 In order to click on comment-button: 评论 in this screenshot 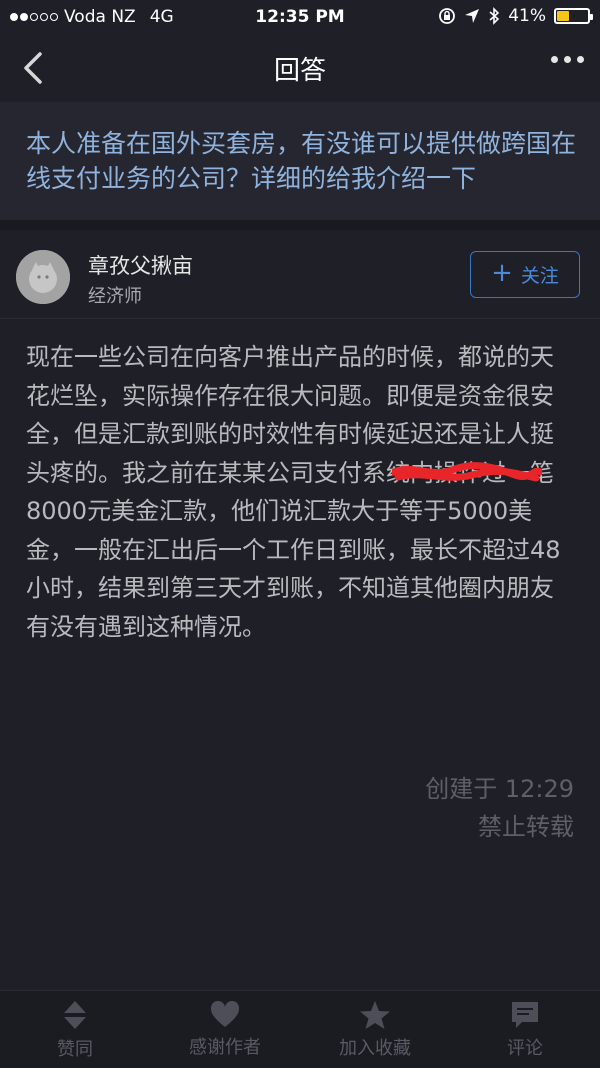, I will do `click(525, 1029)`.